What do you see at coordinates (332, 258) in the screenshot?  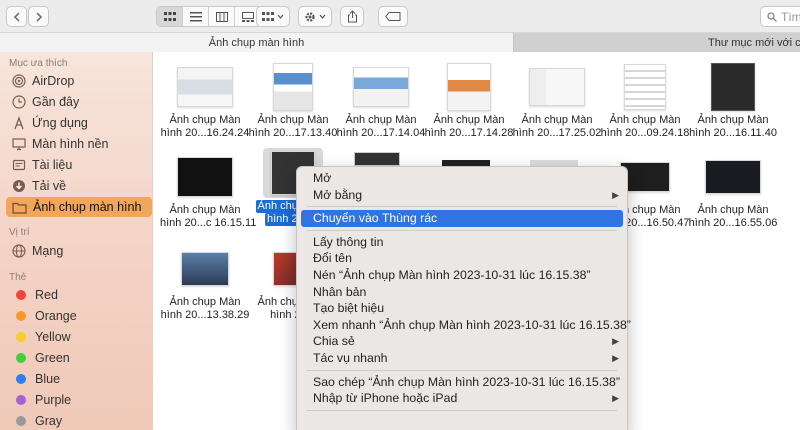 I see `menu-item-label: Đổi tên` at bounding box center [332, 258].